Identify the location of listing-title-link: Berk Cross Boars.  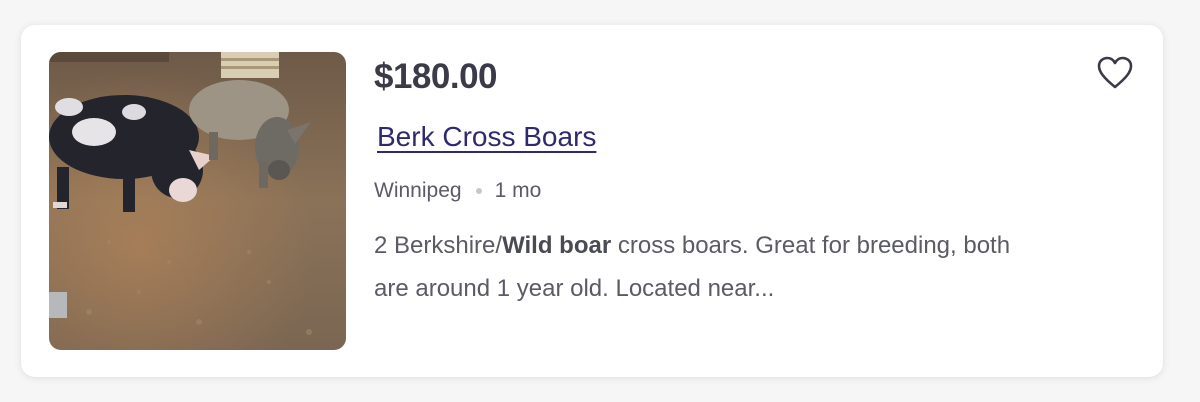
(486, 137).